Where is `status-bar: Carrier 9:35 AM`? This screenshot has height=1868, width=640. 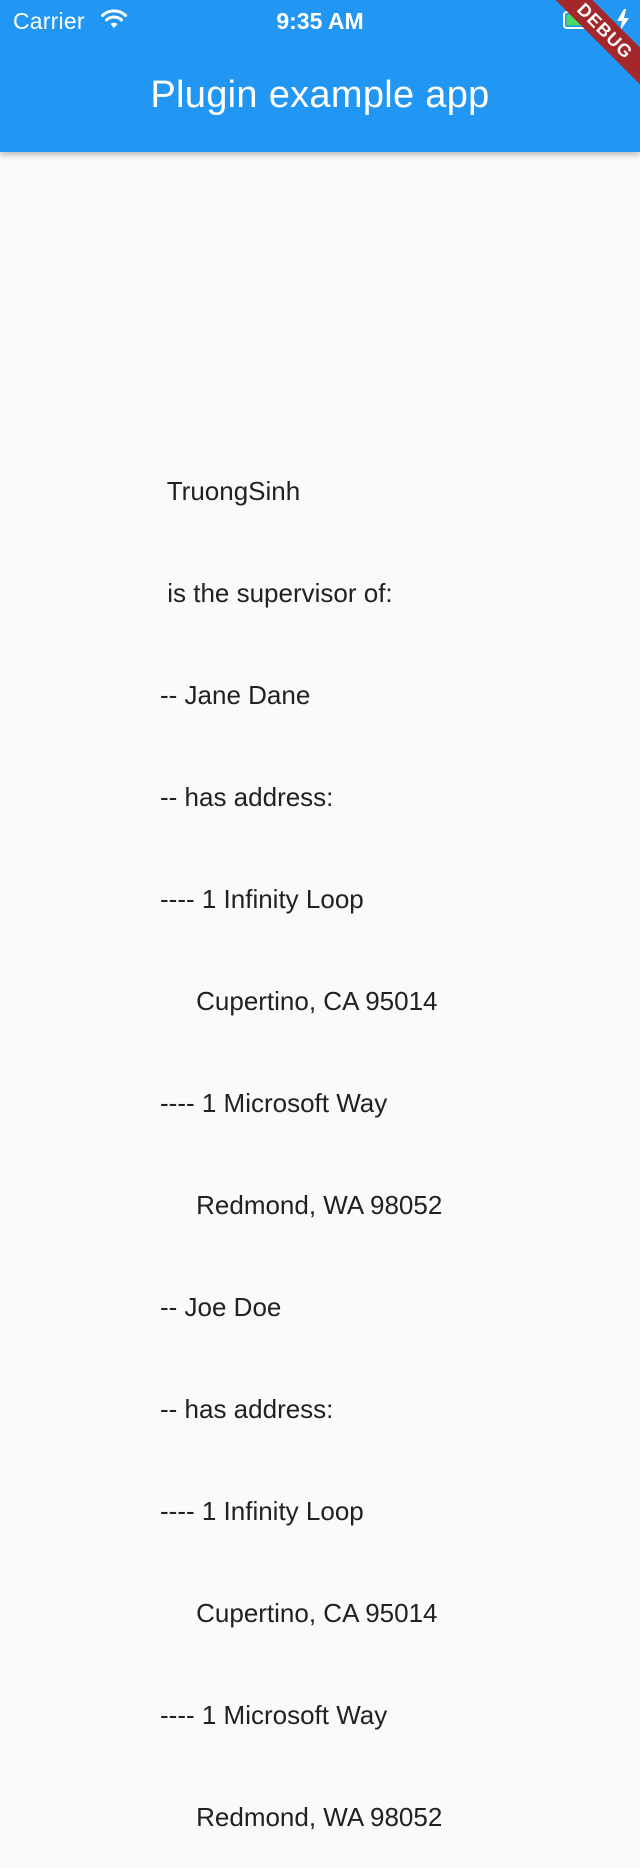
status-bar: Carrier 9:35 AM is located at coordinates (320, 20).